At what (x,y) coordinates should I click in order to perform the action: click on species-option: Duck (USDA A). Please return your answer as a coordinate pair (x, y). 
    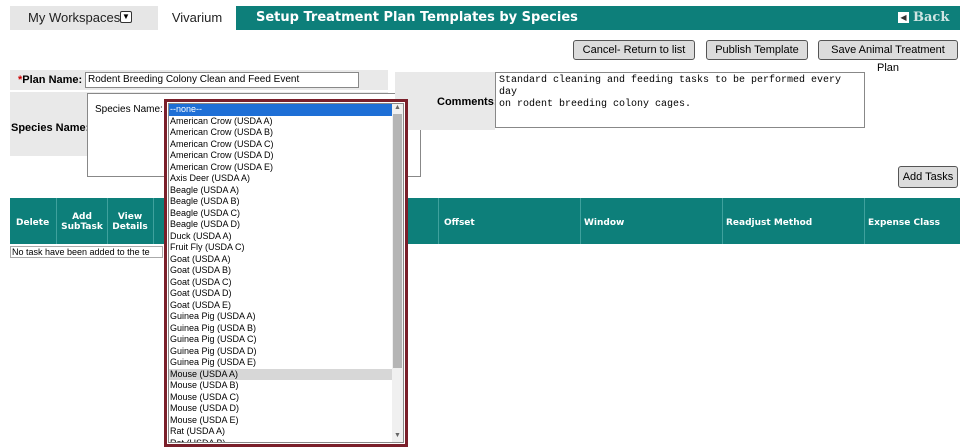
    Looking at the image, I should click on (286, 237).